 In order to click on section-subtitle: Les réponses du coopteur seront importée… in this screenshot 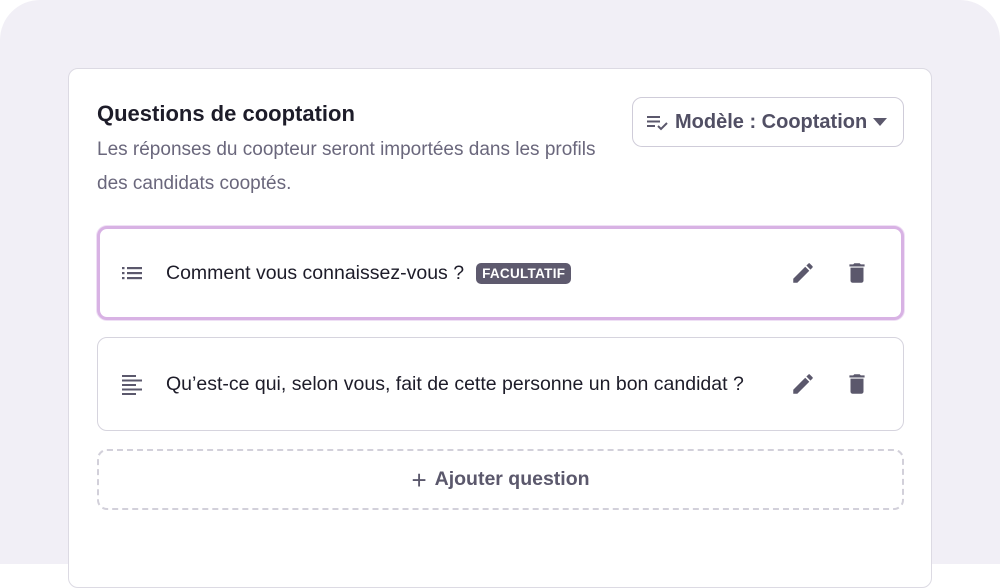, I will do `click(346, 166)`.